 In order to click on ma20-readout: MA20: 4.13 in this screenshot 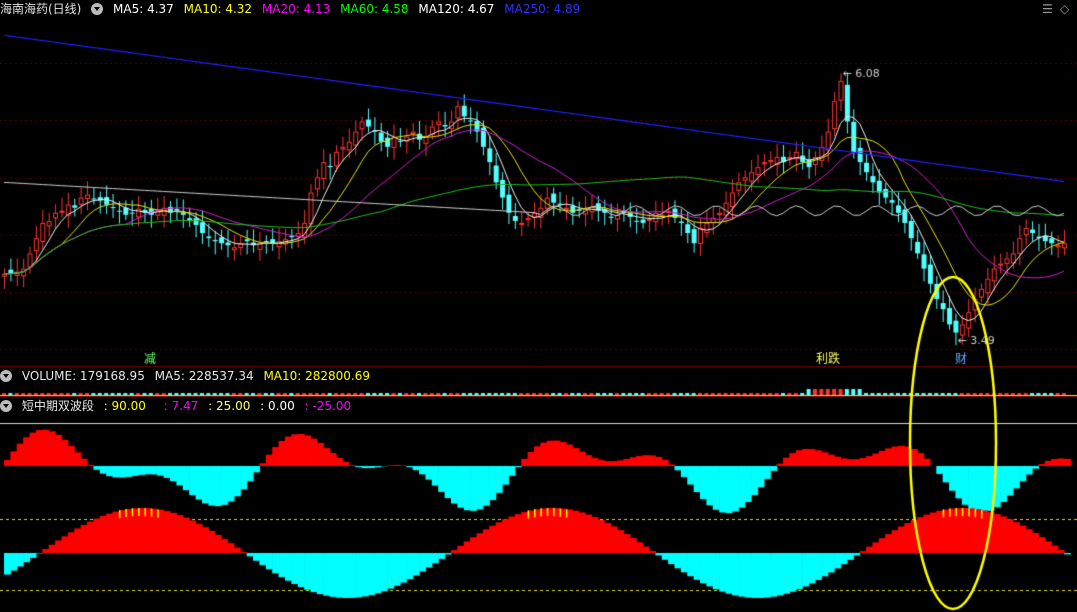, I will do `click(296, 9)`.